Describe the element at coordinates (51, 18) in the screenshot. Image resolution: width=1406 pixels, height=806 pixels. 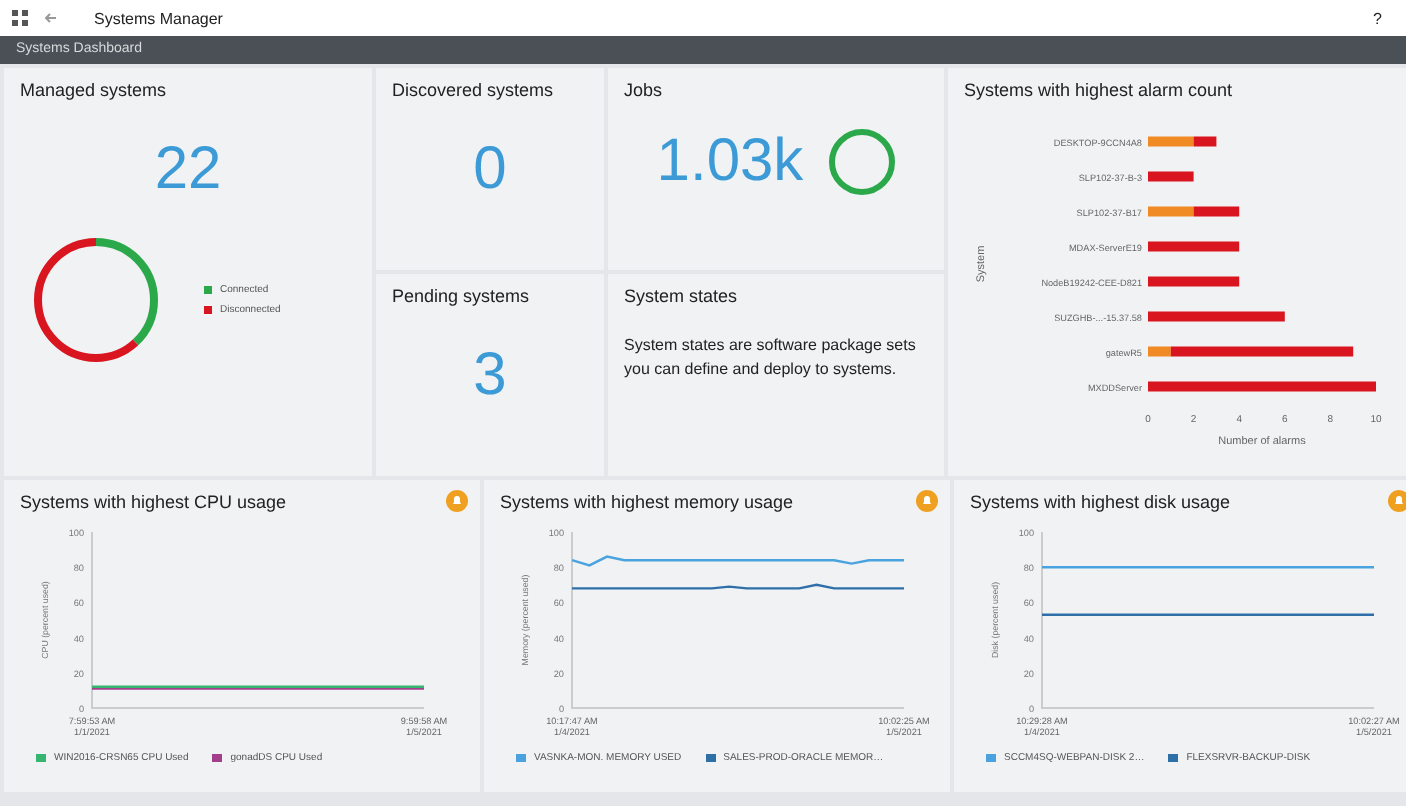
I see `back-arrow-icon` at that location.